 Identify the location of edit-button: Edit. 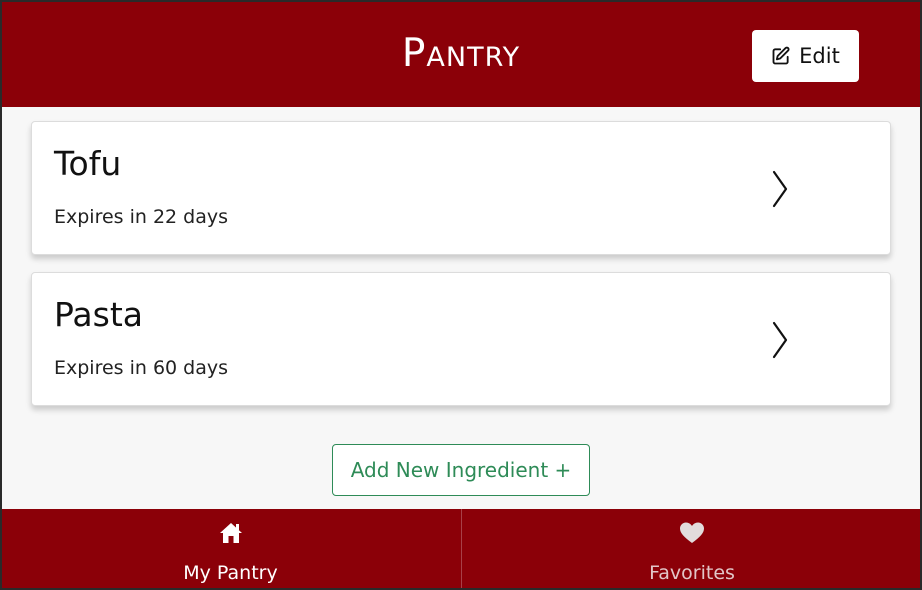
(805, 56).